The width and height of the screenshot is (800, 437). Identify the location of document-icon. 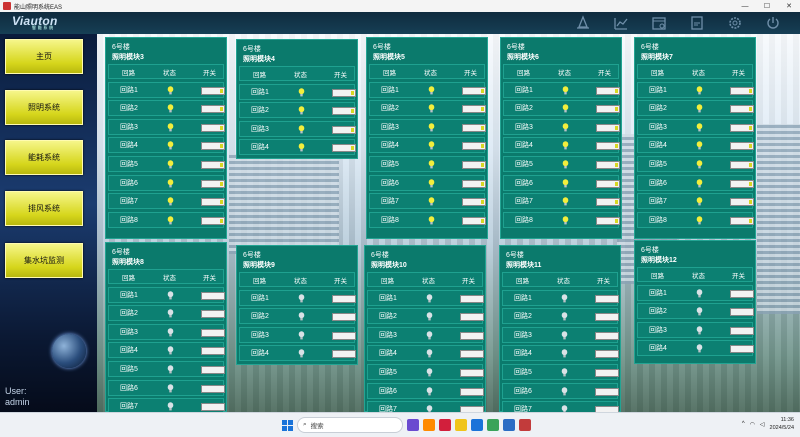
(697, 23).